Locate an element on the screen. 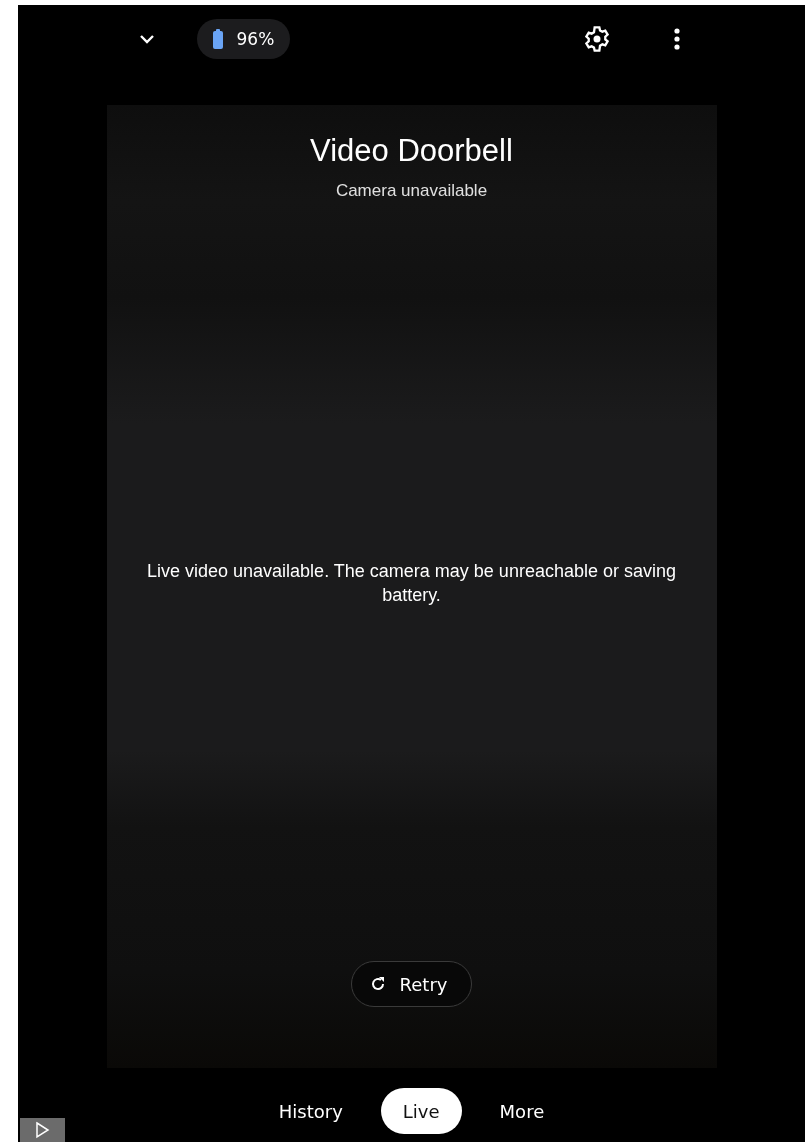 This screenshot has height=1142, width=805. retry-button: Retry is located at coordinates (411, 984).